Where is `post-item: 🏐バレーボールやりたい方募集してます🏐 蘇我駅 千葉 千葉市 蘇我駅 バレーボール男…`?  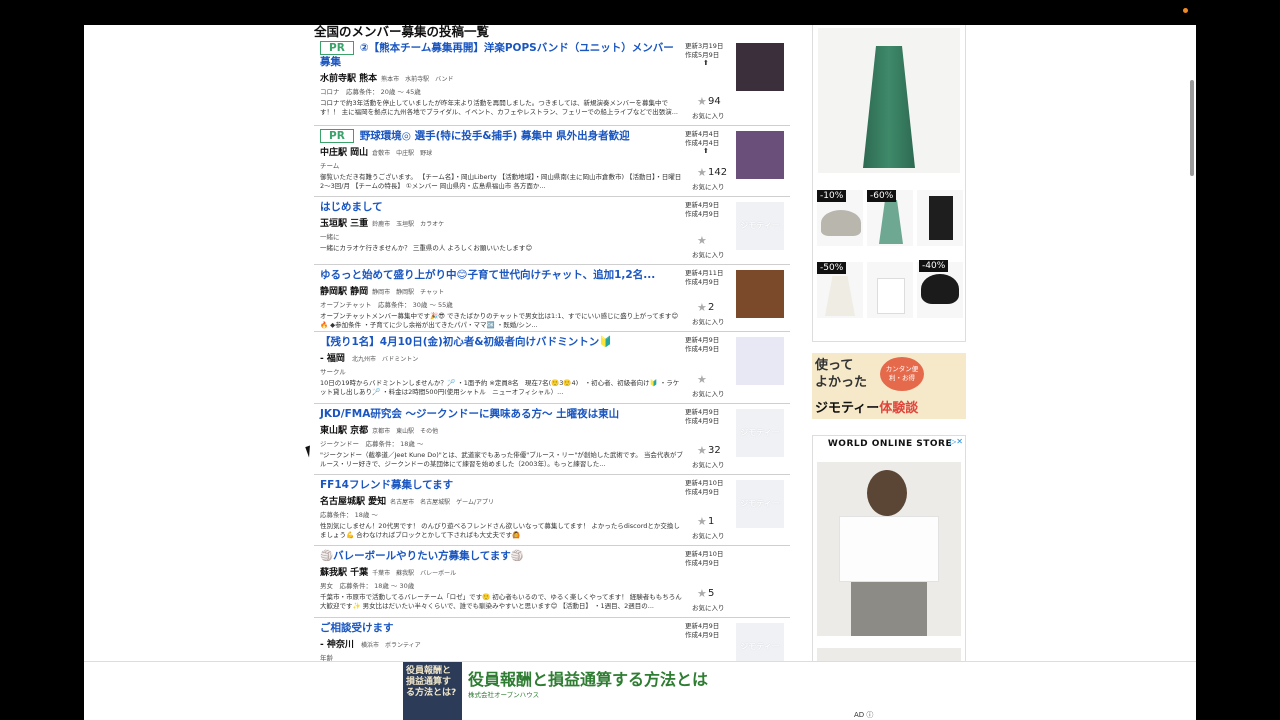 post-item: 🏐バレーボールやりたい方募集してます🏐 蘇我駅 千葉 千葉市 蘇我駅 バレーボール男… is located at coordinates (552, 582).